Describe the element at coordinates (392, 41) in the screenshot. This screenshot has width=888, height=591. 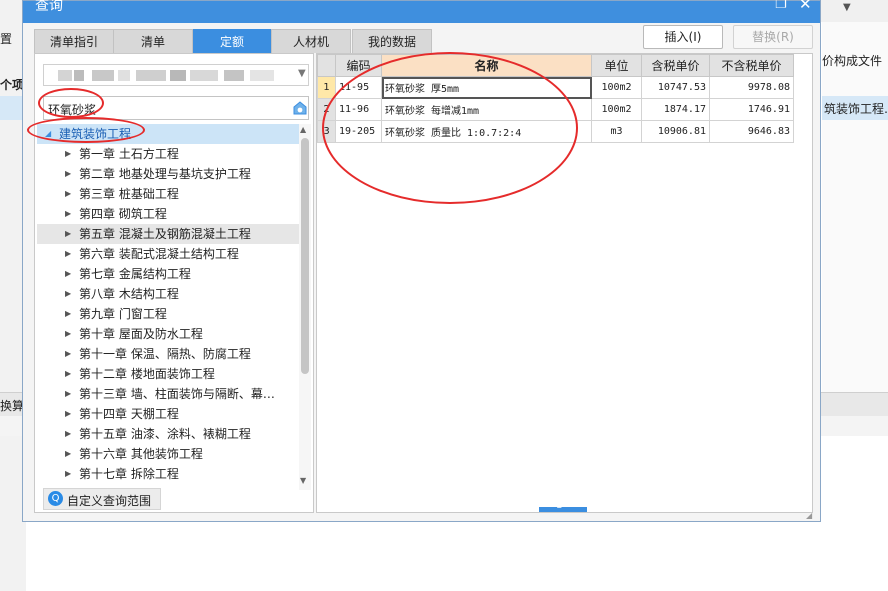
I see `tab-my-data: 我的数据` at that location.